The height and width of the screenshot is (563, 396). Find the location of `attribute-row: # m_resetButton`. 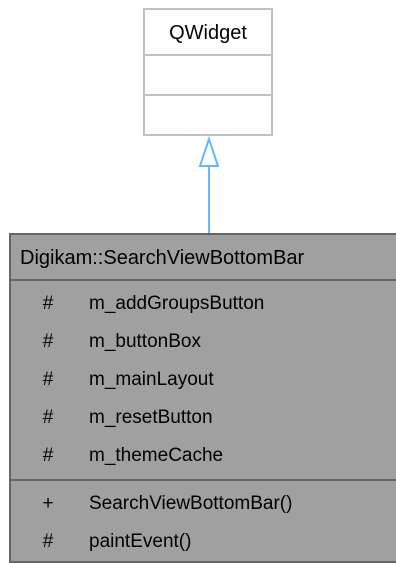

attribute-row: # m_resetButton is located at coordinates (203, 418).